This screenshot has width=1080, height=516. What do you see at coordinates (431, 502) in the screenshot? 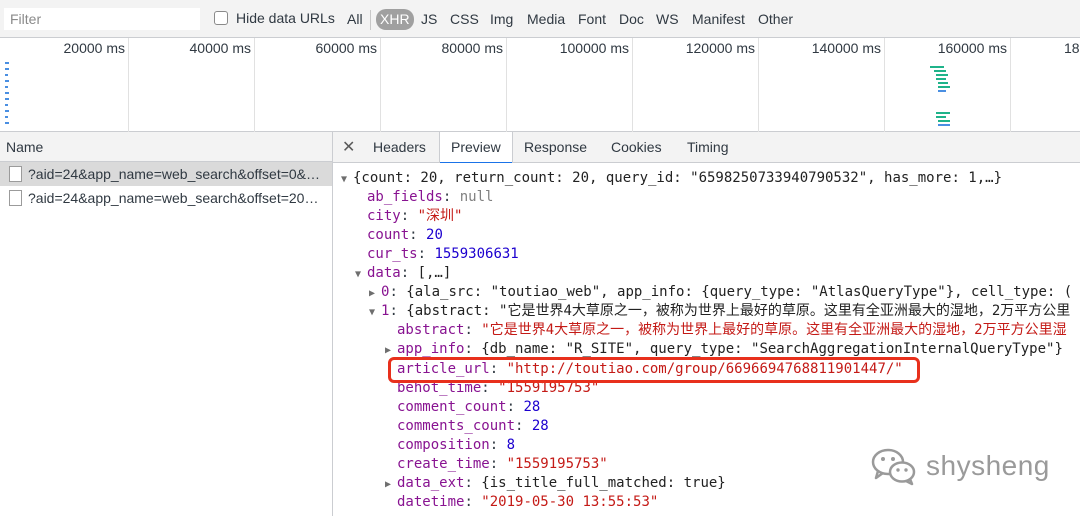
I see `tree-key: datetime` at bounding box center [431, 502].